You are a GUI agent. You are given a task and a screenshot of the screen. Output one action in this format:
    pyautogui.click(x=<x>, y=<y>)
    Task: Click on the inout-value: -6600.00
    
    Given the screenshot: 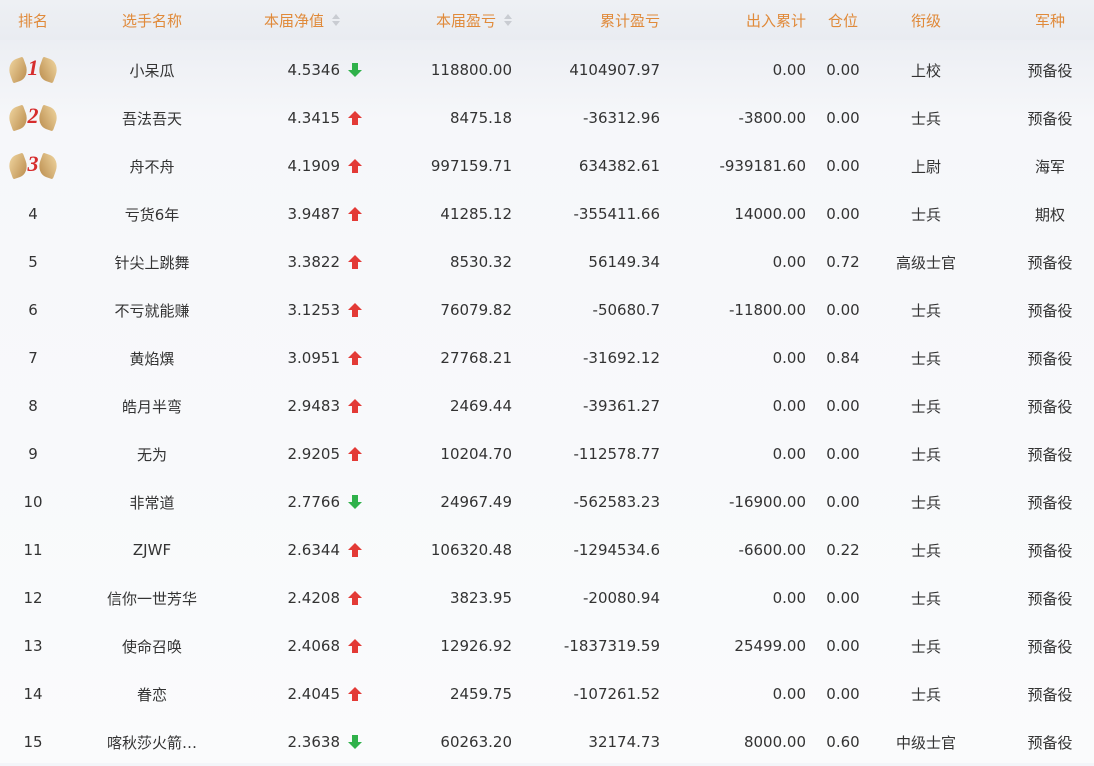 What is the action you would take?
    pyautogui.click(x=772, y=550)
    